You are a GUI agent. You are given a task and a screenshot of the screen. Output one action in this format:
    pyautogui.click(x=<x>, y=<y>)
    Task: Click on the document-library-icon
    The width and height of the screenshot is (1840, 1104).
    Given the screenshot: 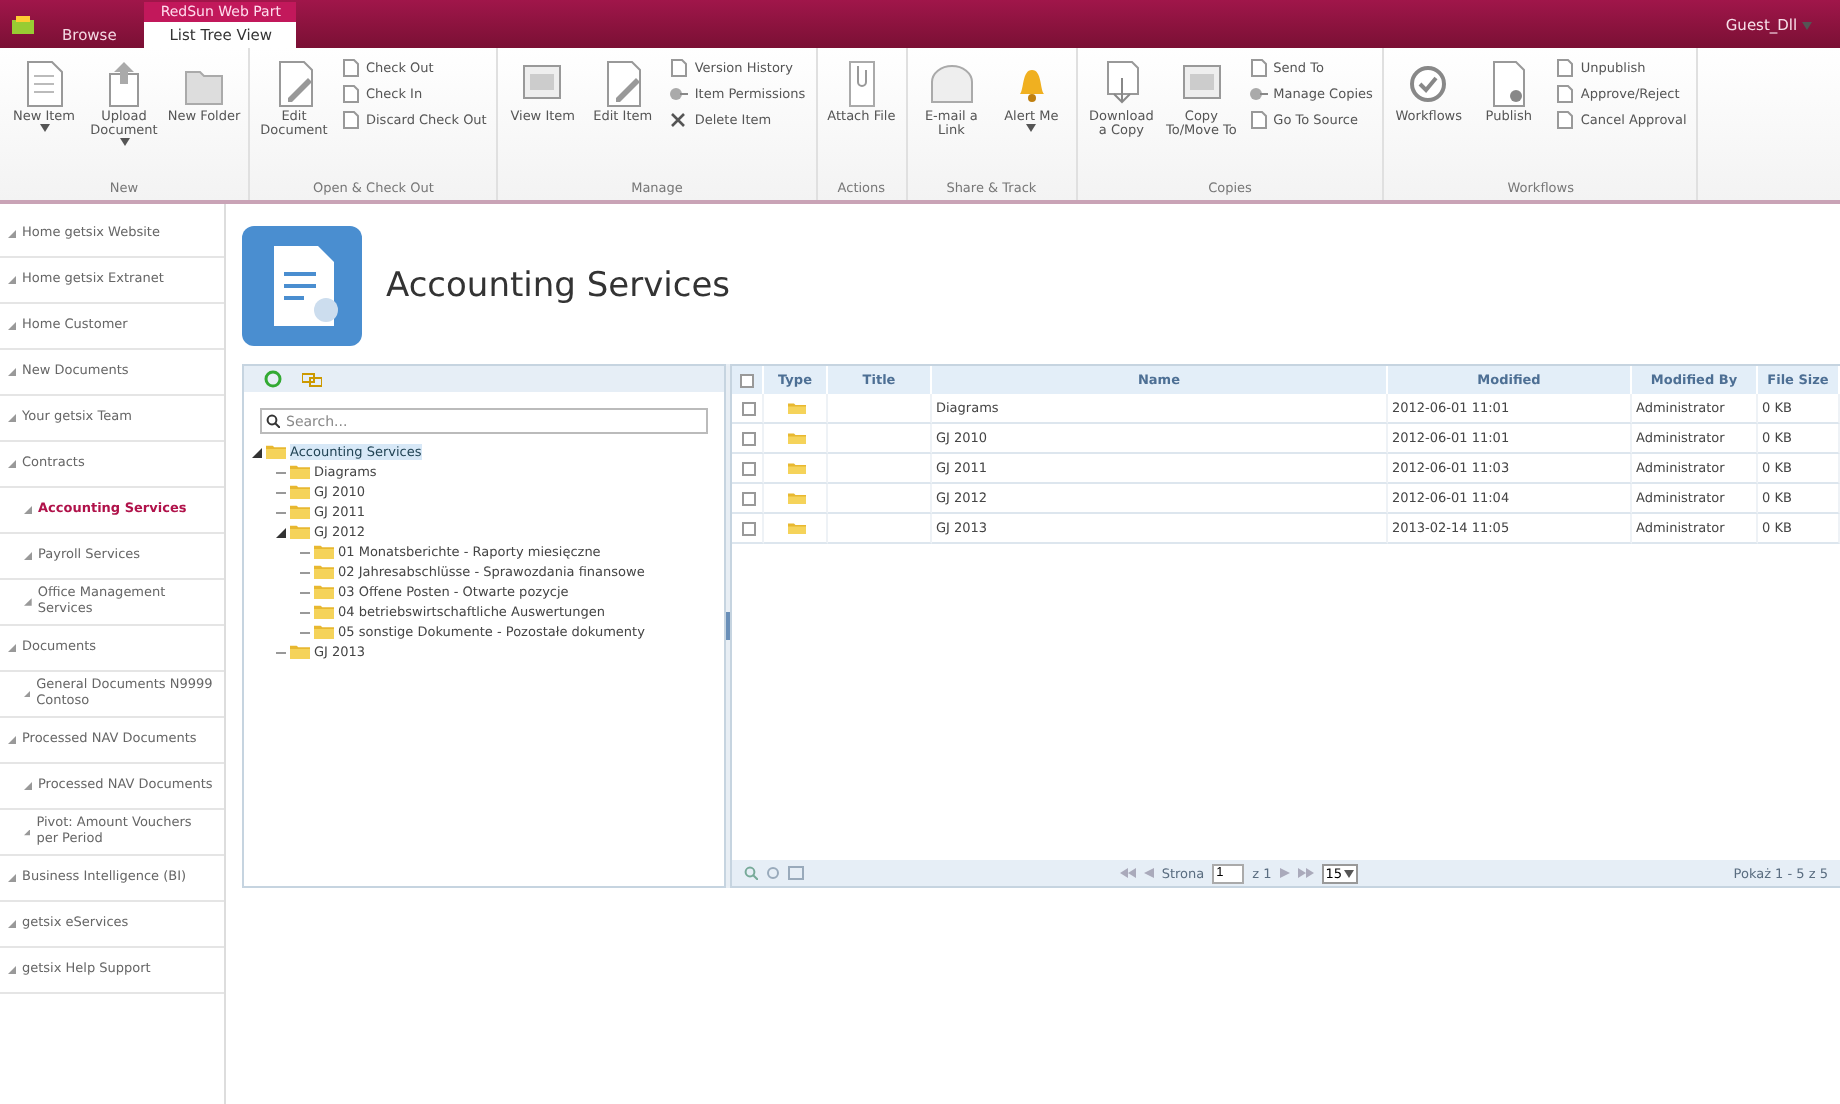 What is the action you would take?
    pyautogui.click(x=302, y=286)
    